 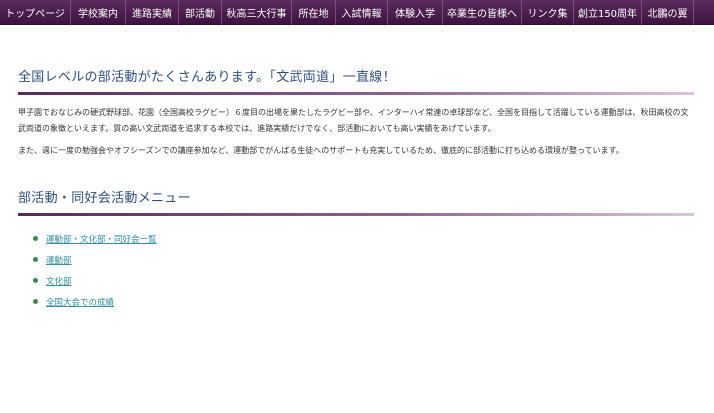 What do you see at coordinates (101, 239) in the screenshot?
I see `link-all-clubs-list: 運動部・文化部・同好会一覧` at bounding box center [101, 239].